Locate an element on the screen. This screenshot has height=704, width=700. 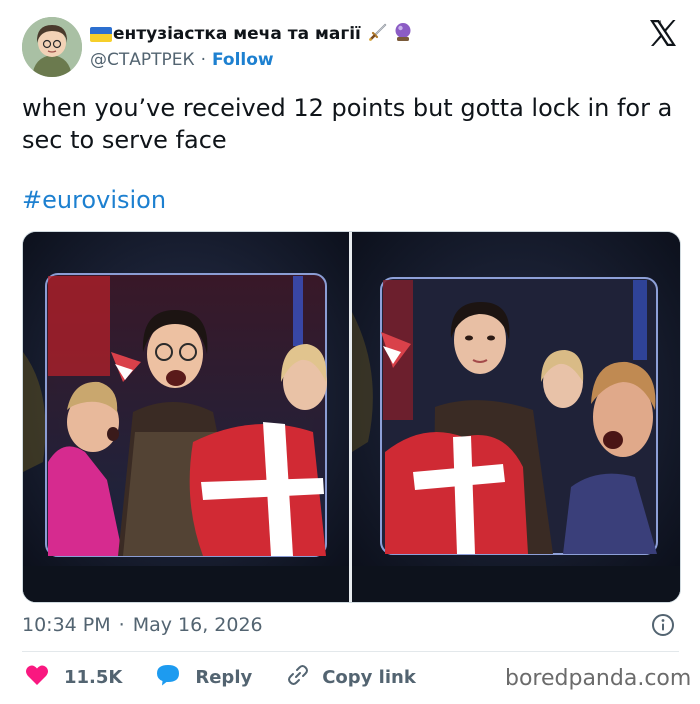
like-count: 11.5K is located at coordinates (93, 677).